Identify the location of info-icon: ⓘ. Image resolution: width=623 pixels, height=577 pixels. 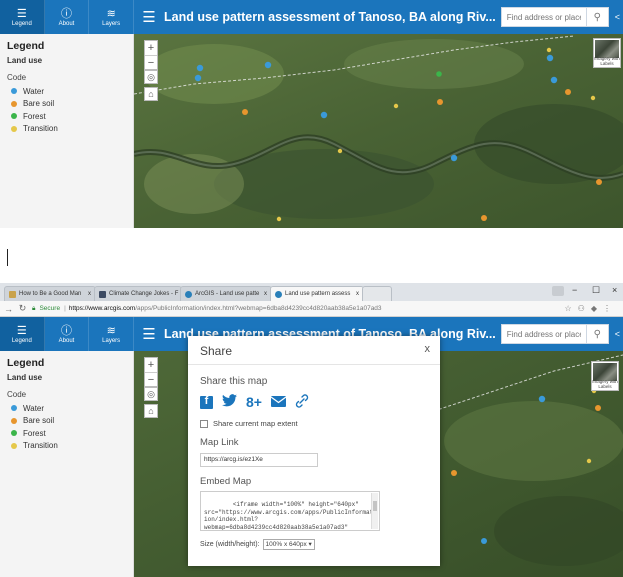
(66, 330).